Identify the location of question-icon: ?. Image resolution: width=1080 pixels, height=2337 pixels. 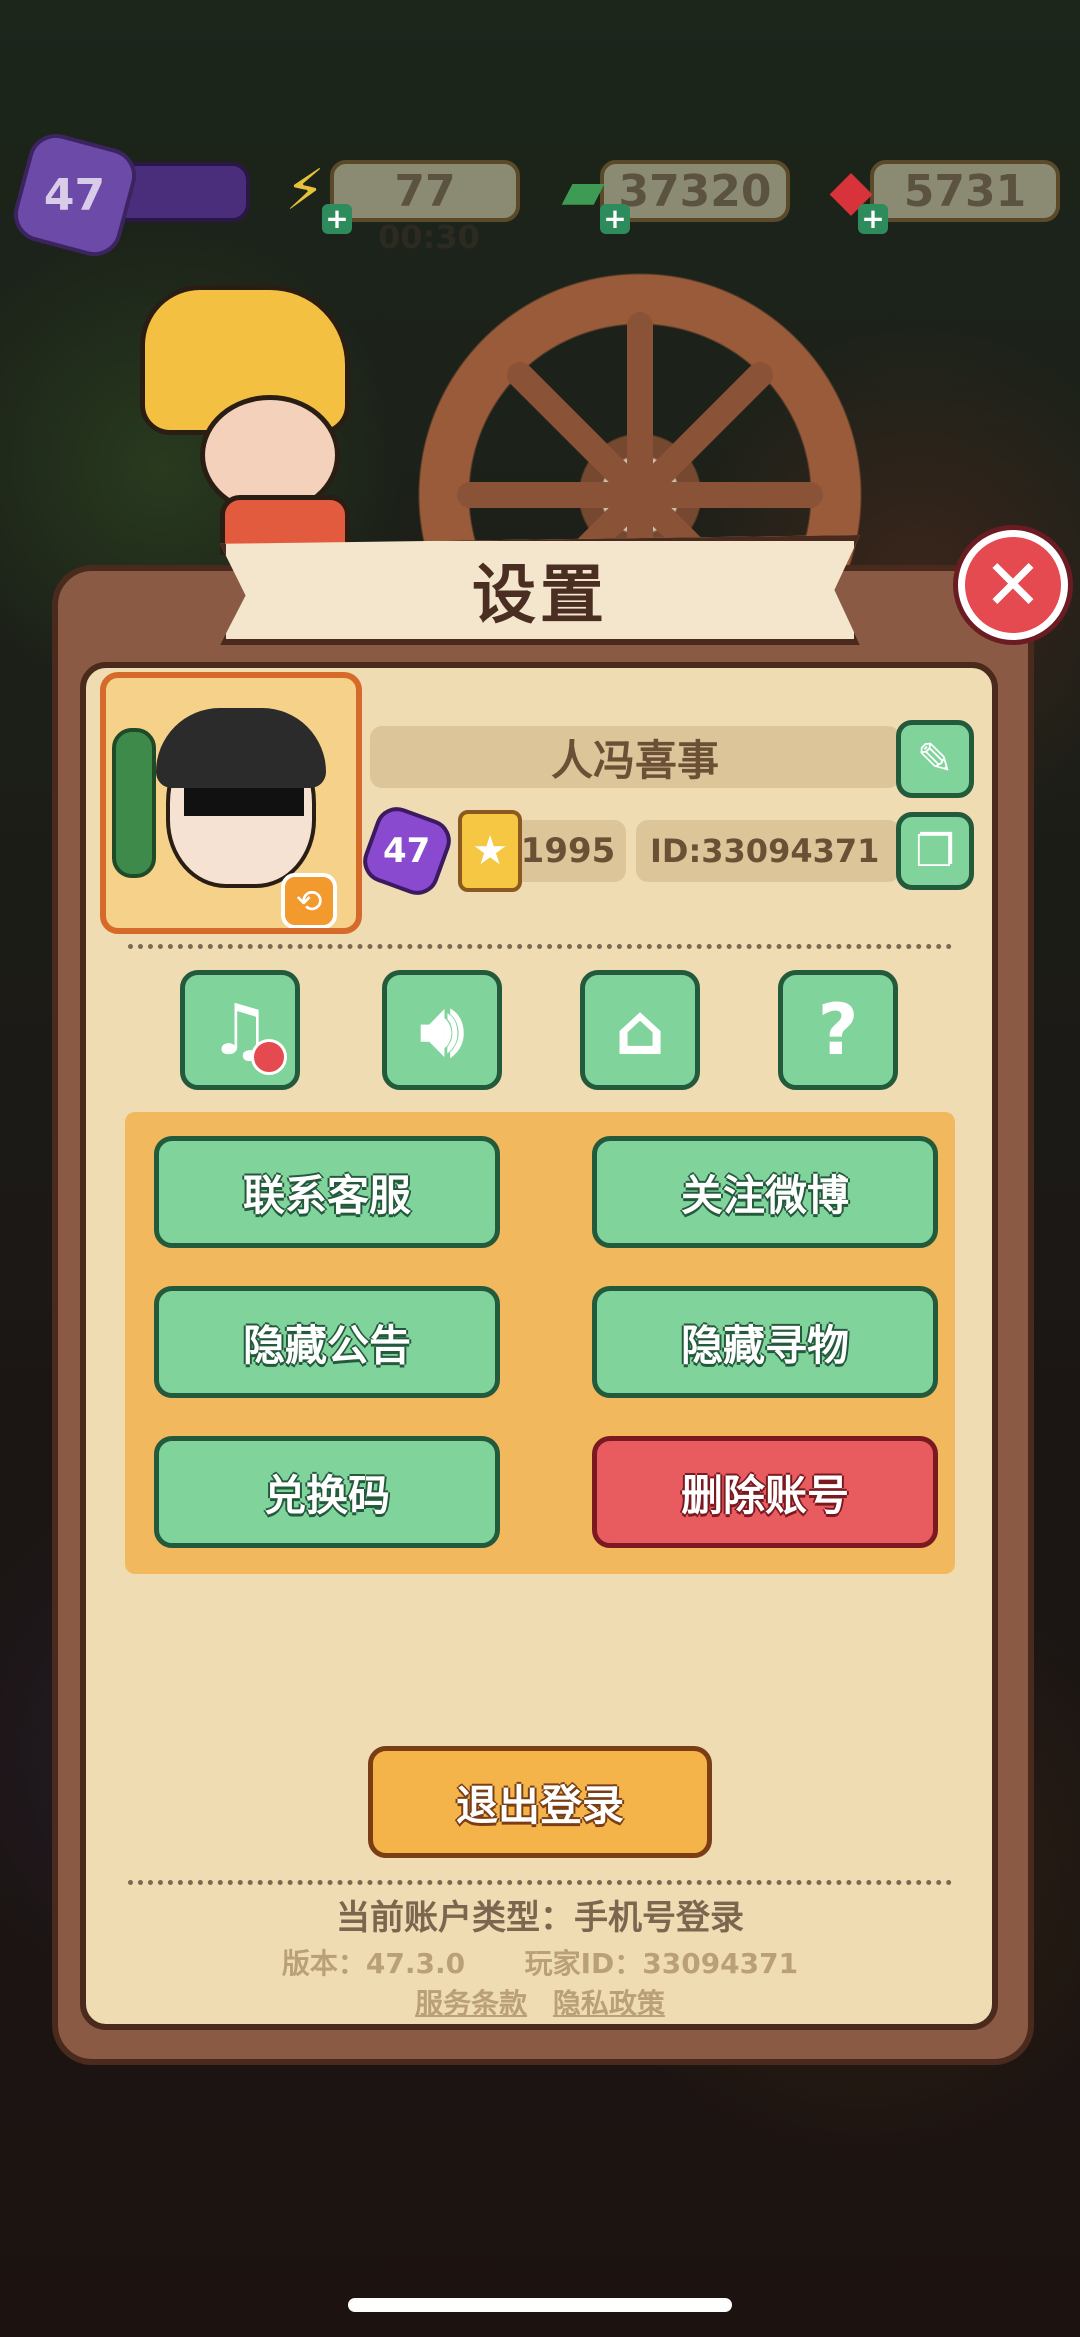
(838, 1030).